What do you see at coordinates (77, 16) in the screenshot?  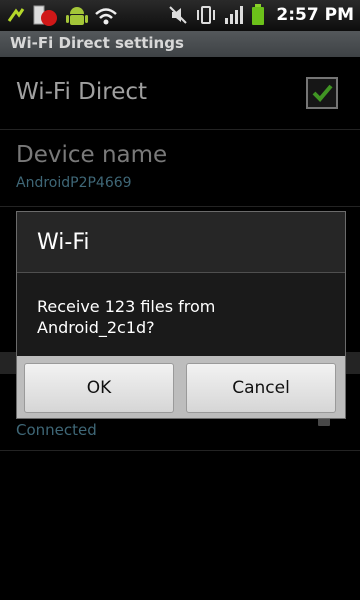 I see `android-icon` at bounding box center [77, 16].